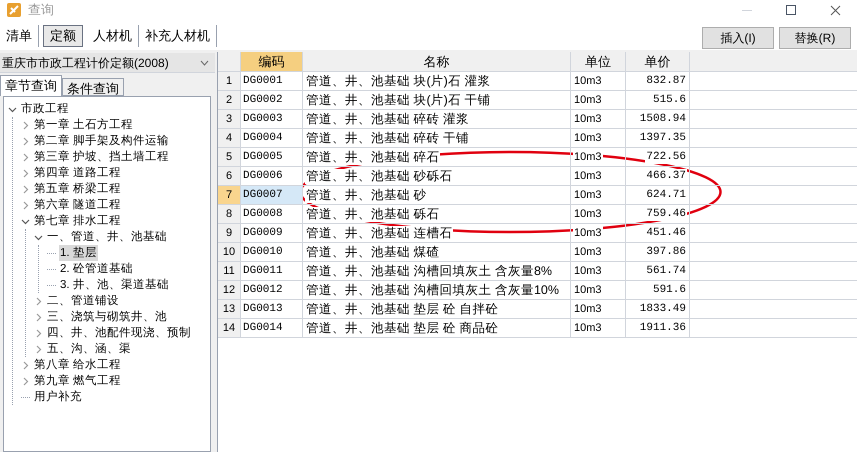  What do you see at coordinates (598, 61) in the screenshot?
I see `column-header: 单位` at bounding box center [598, 61].